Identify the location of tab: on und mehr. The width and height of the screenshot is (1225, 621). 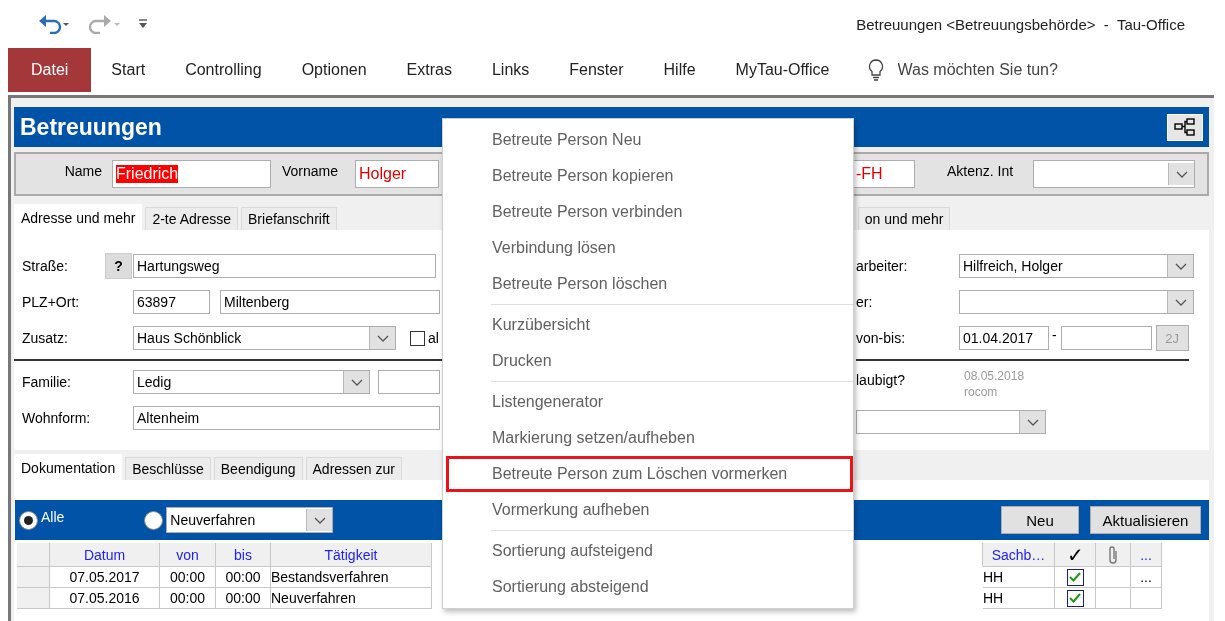
(904, 218).